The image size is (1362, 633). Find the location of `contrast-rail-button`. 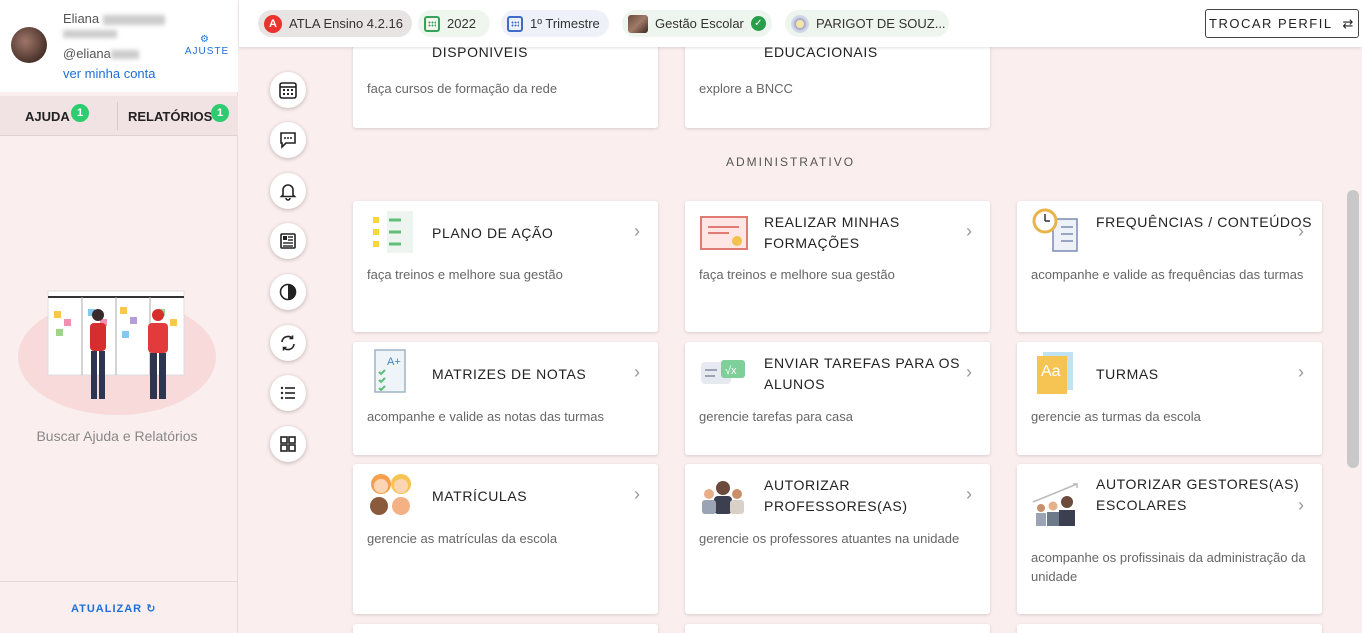

contrast-rail-button is located at coordinates (288, 292).